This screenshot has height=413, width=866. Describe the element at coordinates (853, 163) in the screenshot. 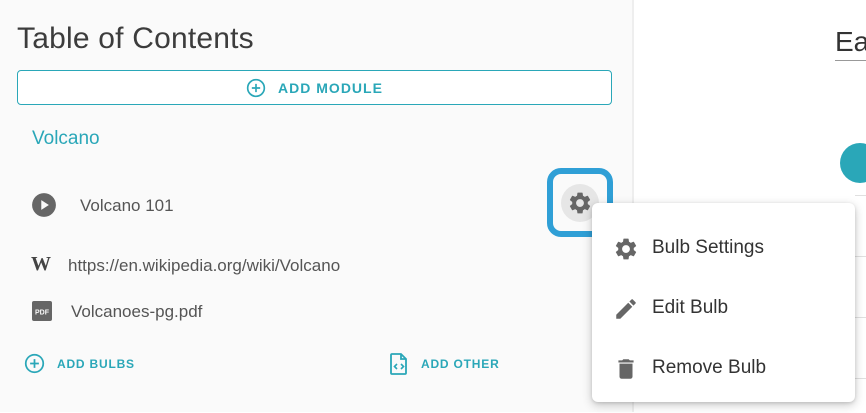

I see `teal-circle-button` at that location.